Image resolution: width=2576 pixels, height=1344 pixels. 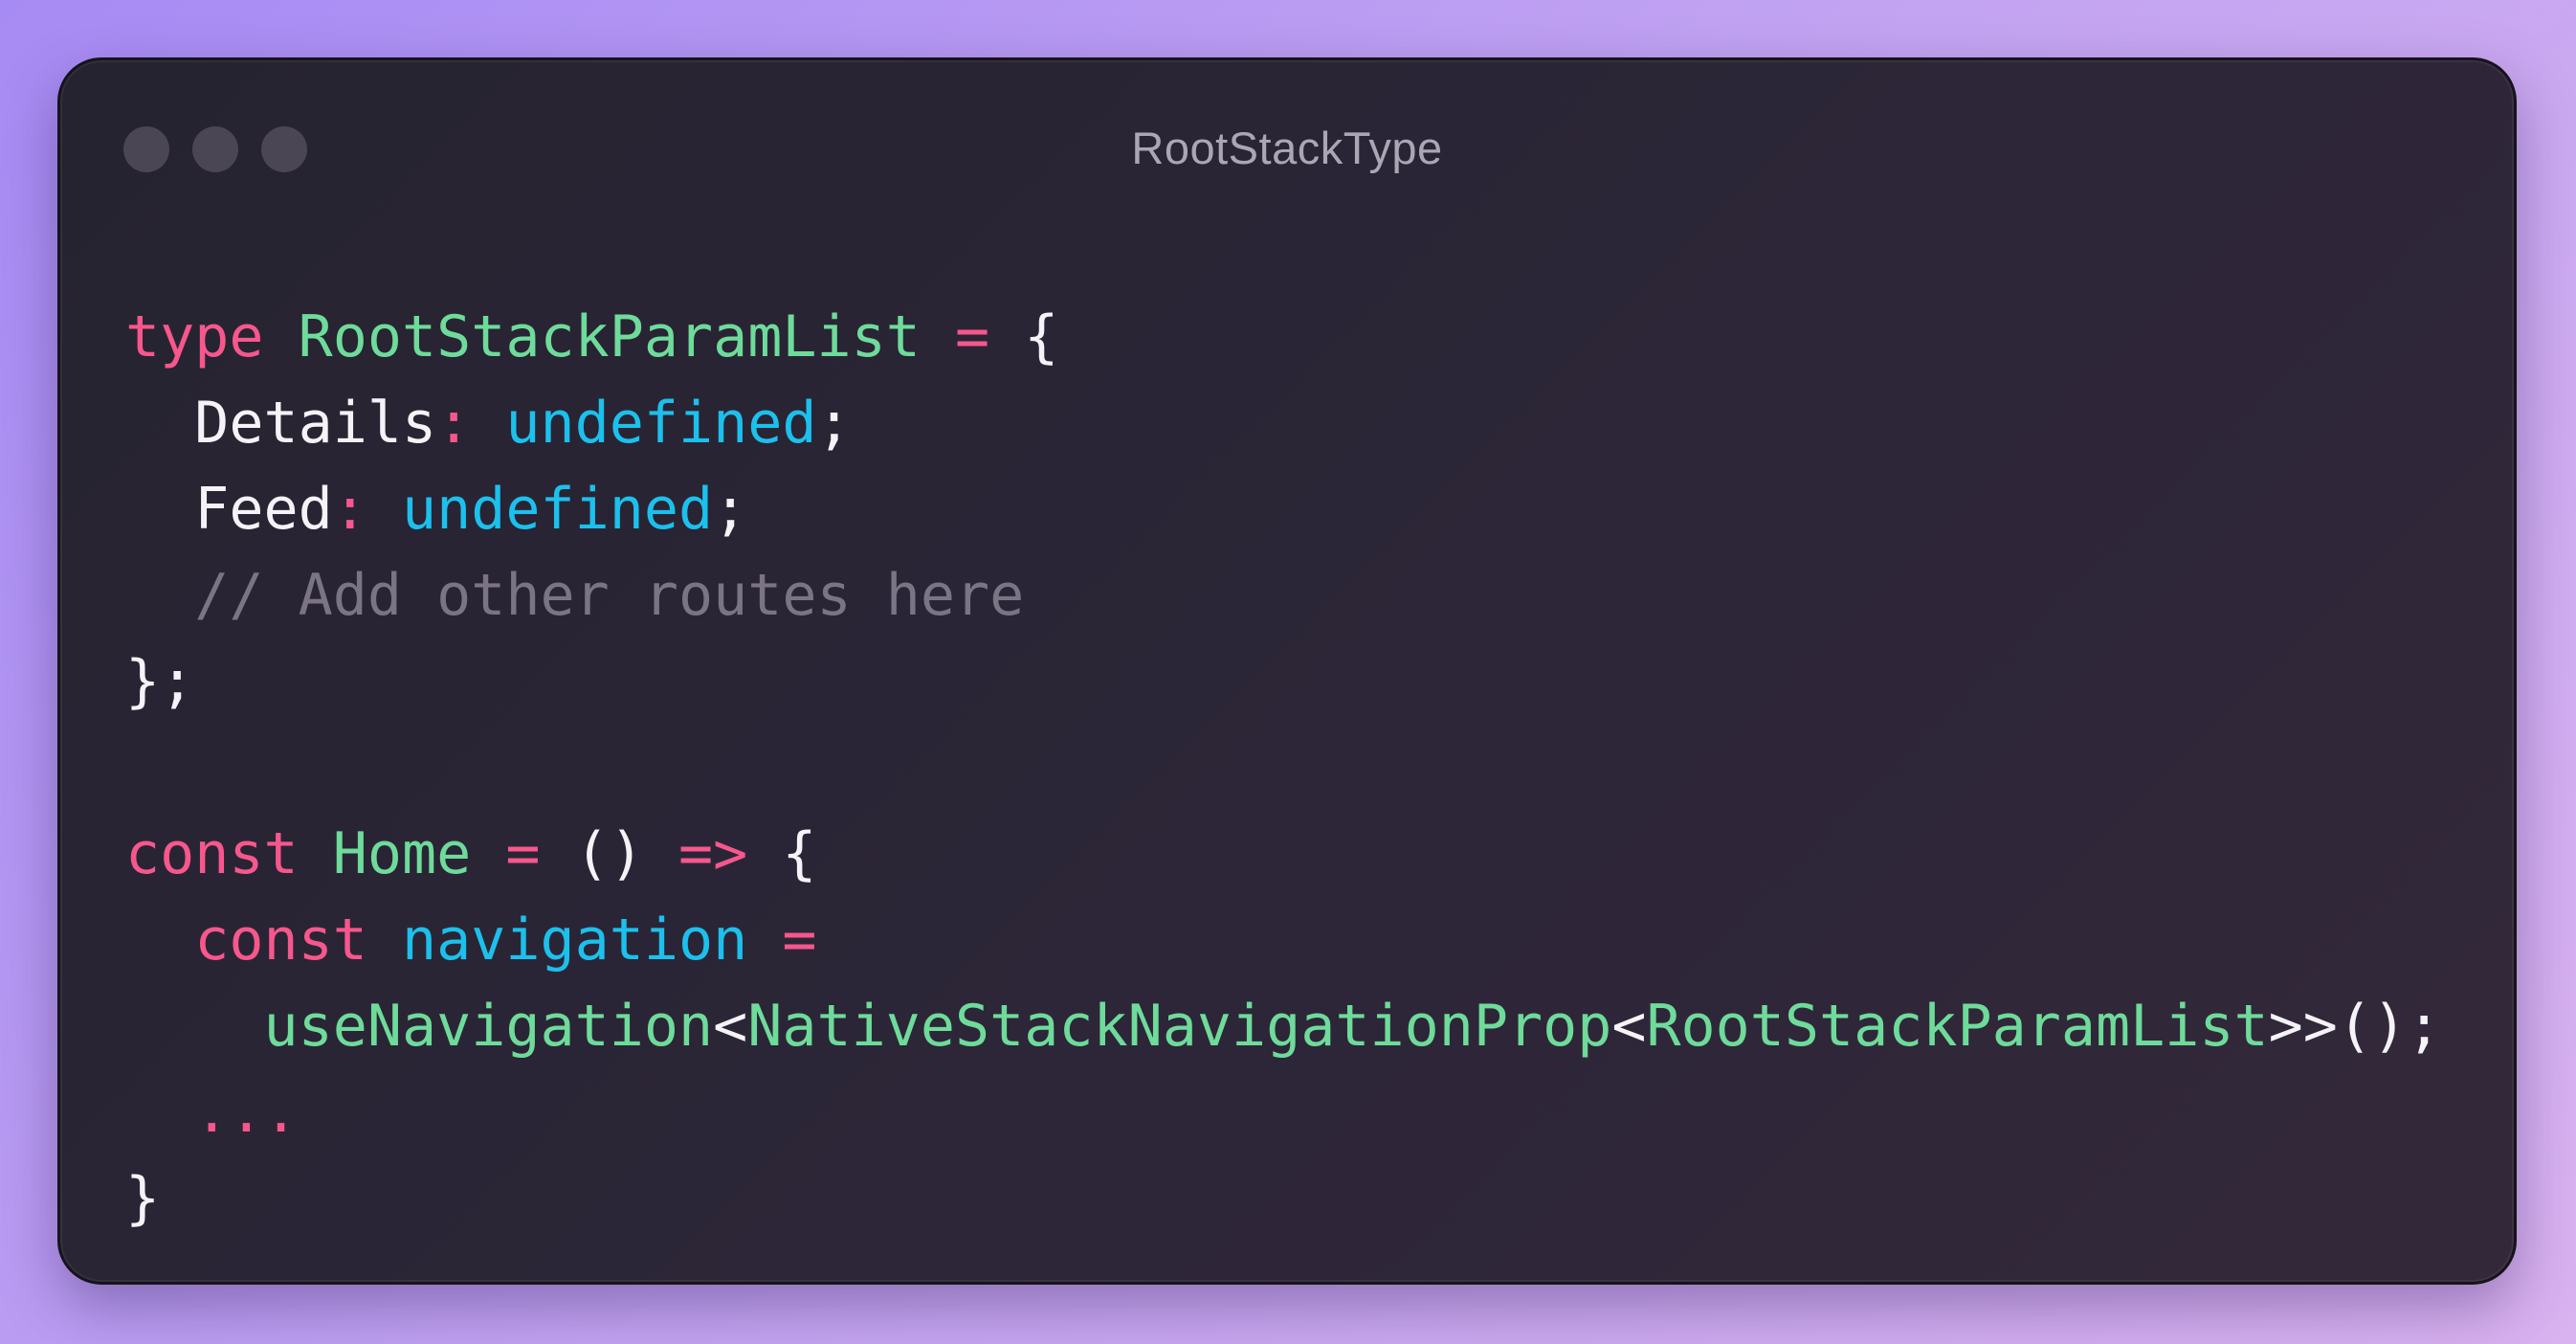 I want to click on parens: (), so click(x=609, y=854).